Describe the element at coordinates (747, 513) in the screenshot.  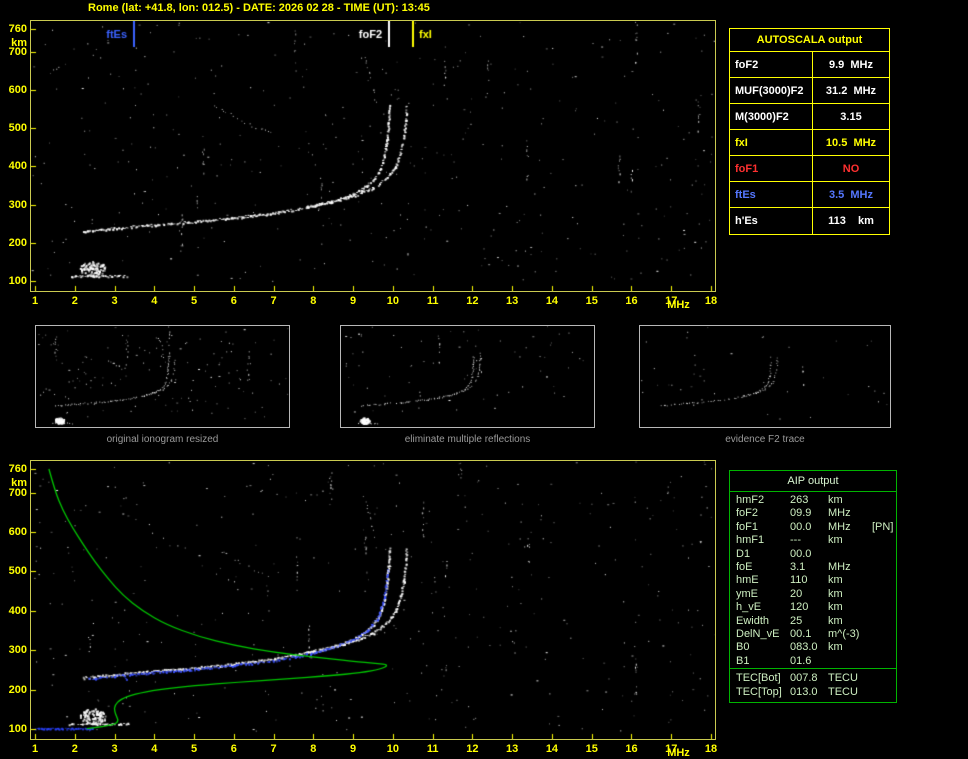
I see `aip-row-label: foF2` at that location.